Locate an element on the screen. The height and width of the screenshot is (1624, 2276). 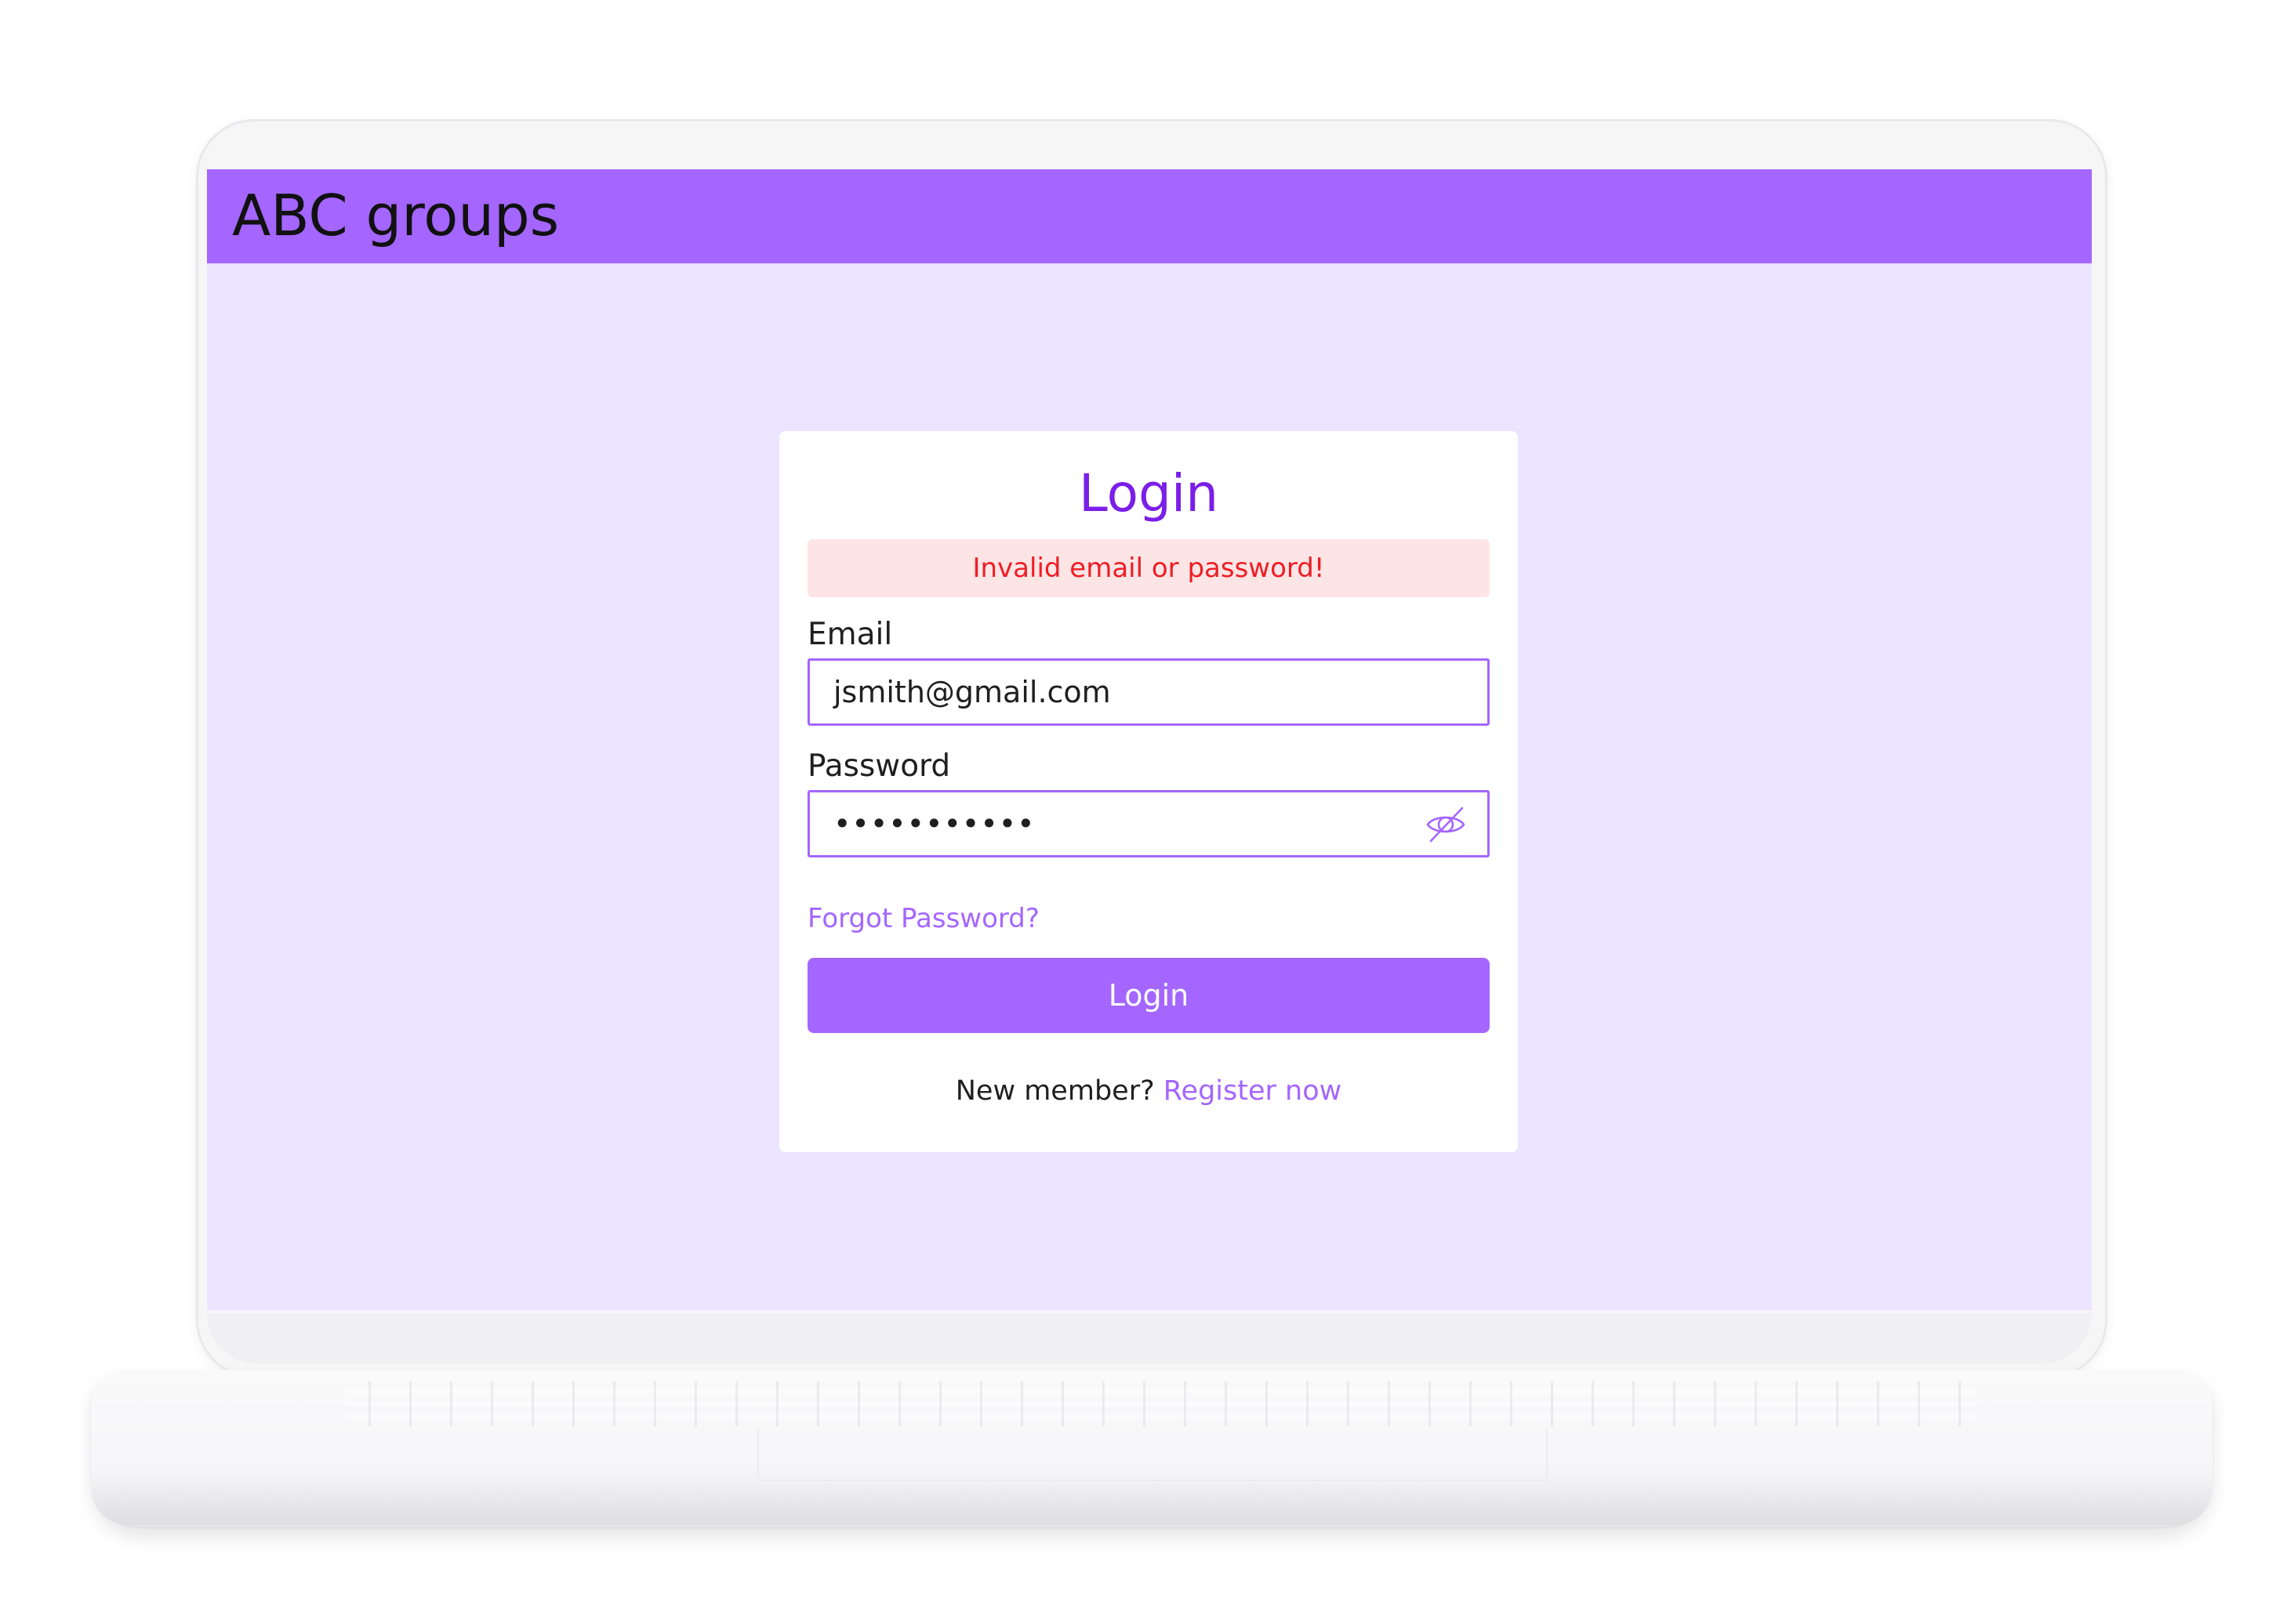
forgot-password-link: Forgot Password? is located at coordinates (924, 918).